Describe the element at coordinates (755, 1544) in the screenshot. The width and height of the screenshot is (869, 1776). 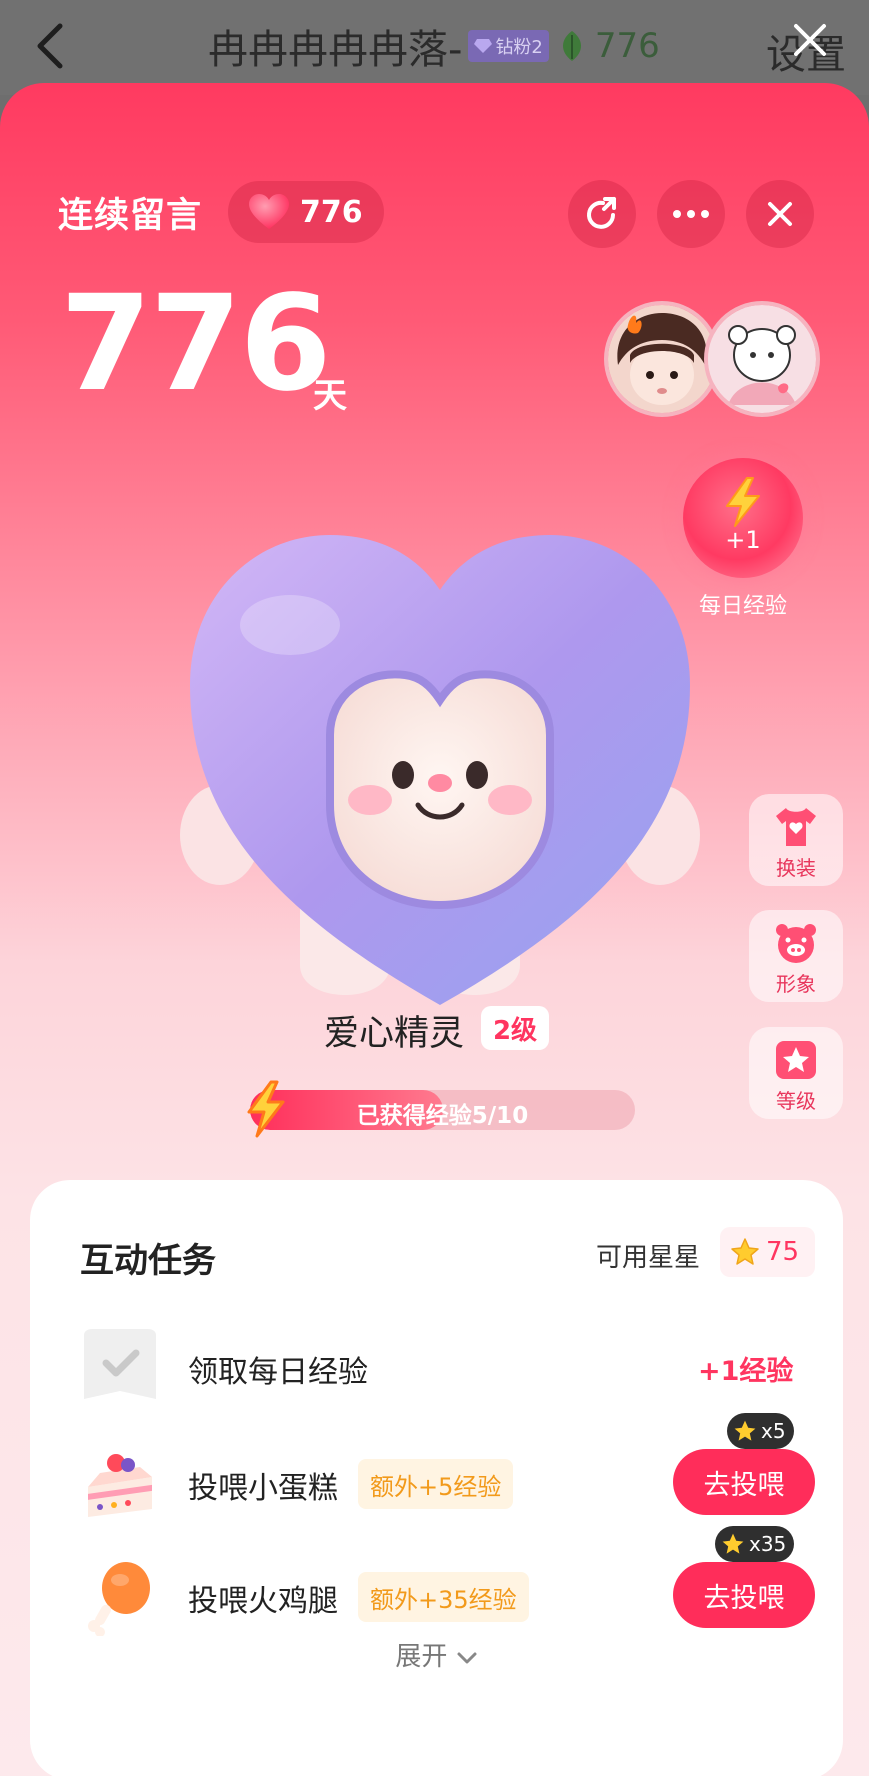
I see `cost-badge: x35` at that location.